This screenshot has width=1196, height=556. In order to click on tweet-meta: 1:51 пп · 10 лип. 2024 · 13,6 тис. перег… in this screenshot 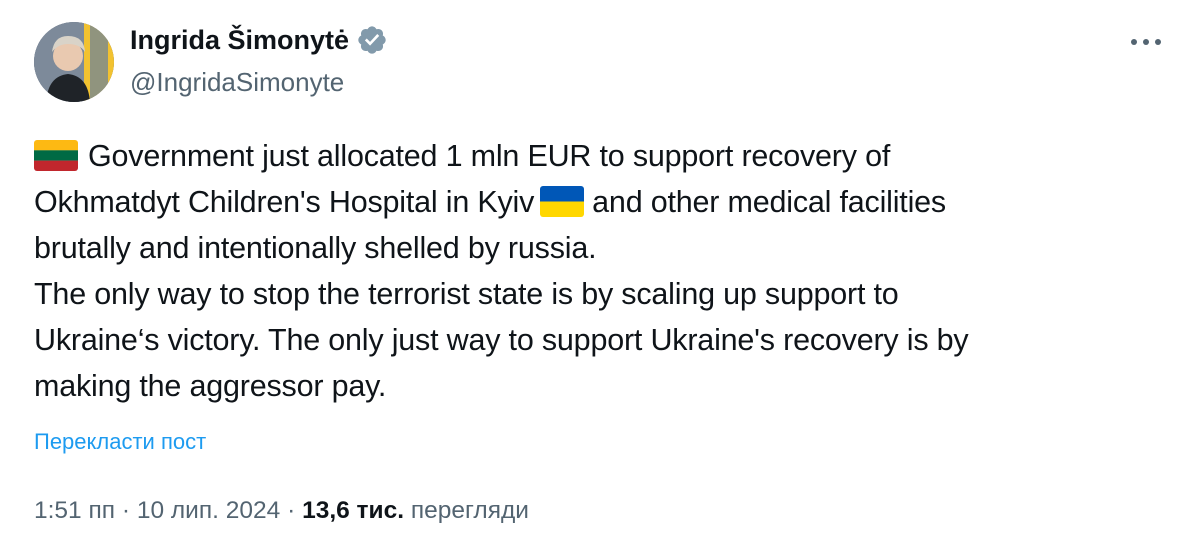, I will do `click(281, 511)`.